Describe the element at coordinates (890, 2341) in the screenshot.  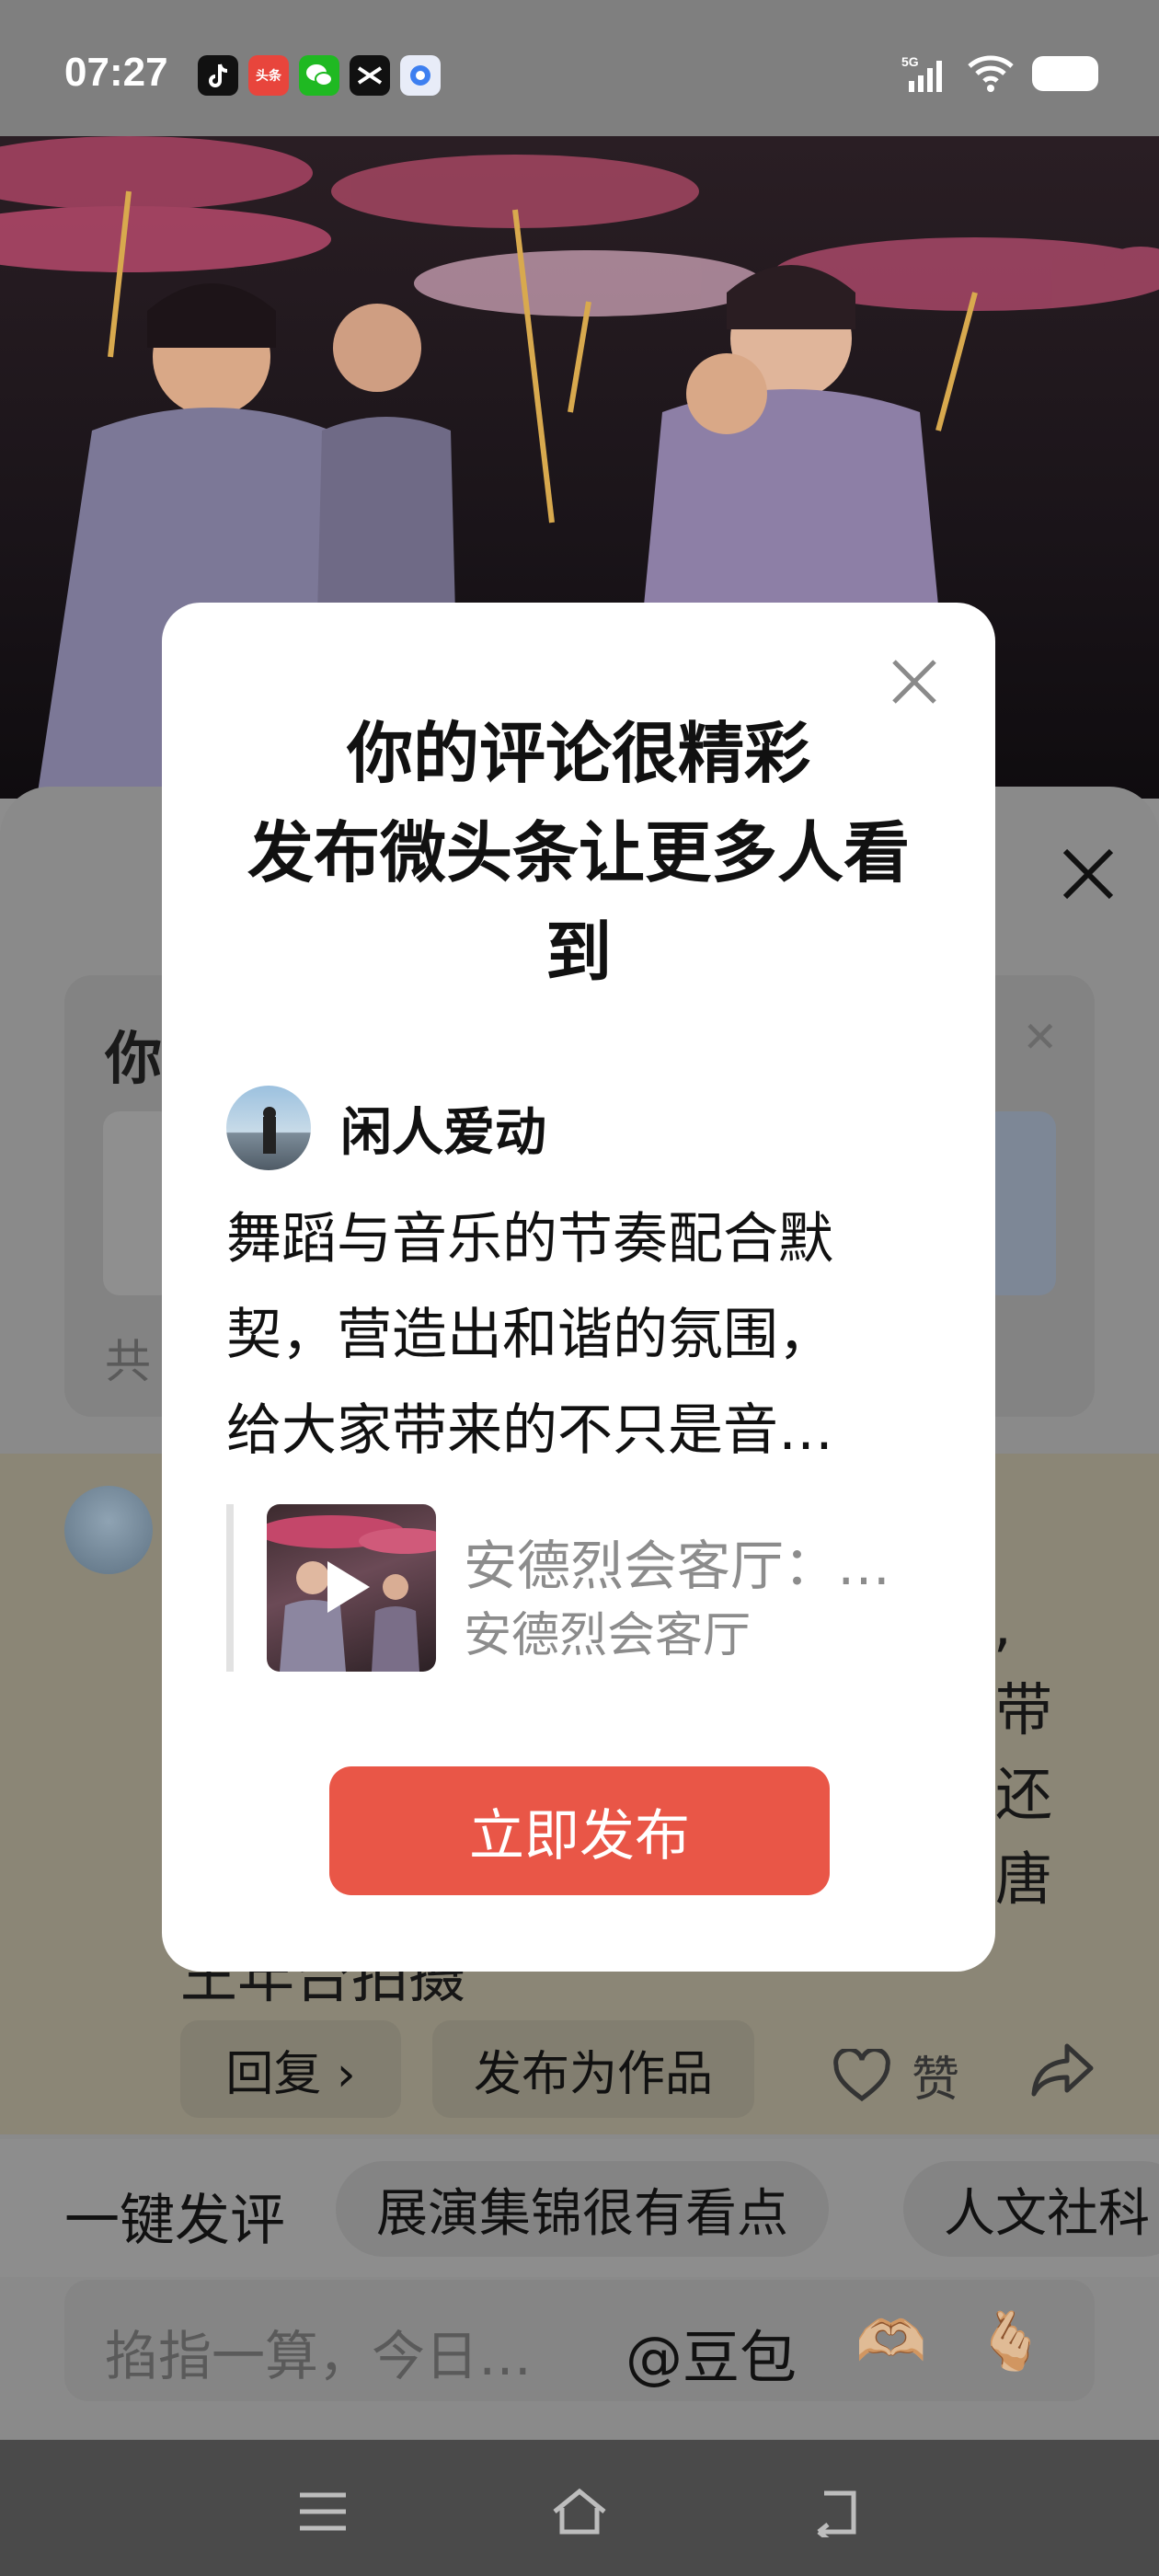
I see `emoji-button: 🫶🏼` at that location.